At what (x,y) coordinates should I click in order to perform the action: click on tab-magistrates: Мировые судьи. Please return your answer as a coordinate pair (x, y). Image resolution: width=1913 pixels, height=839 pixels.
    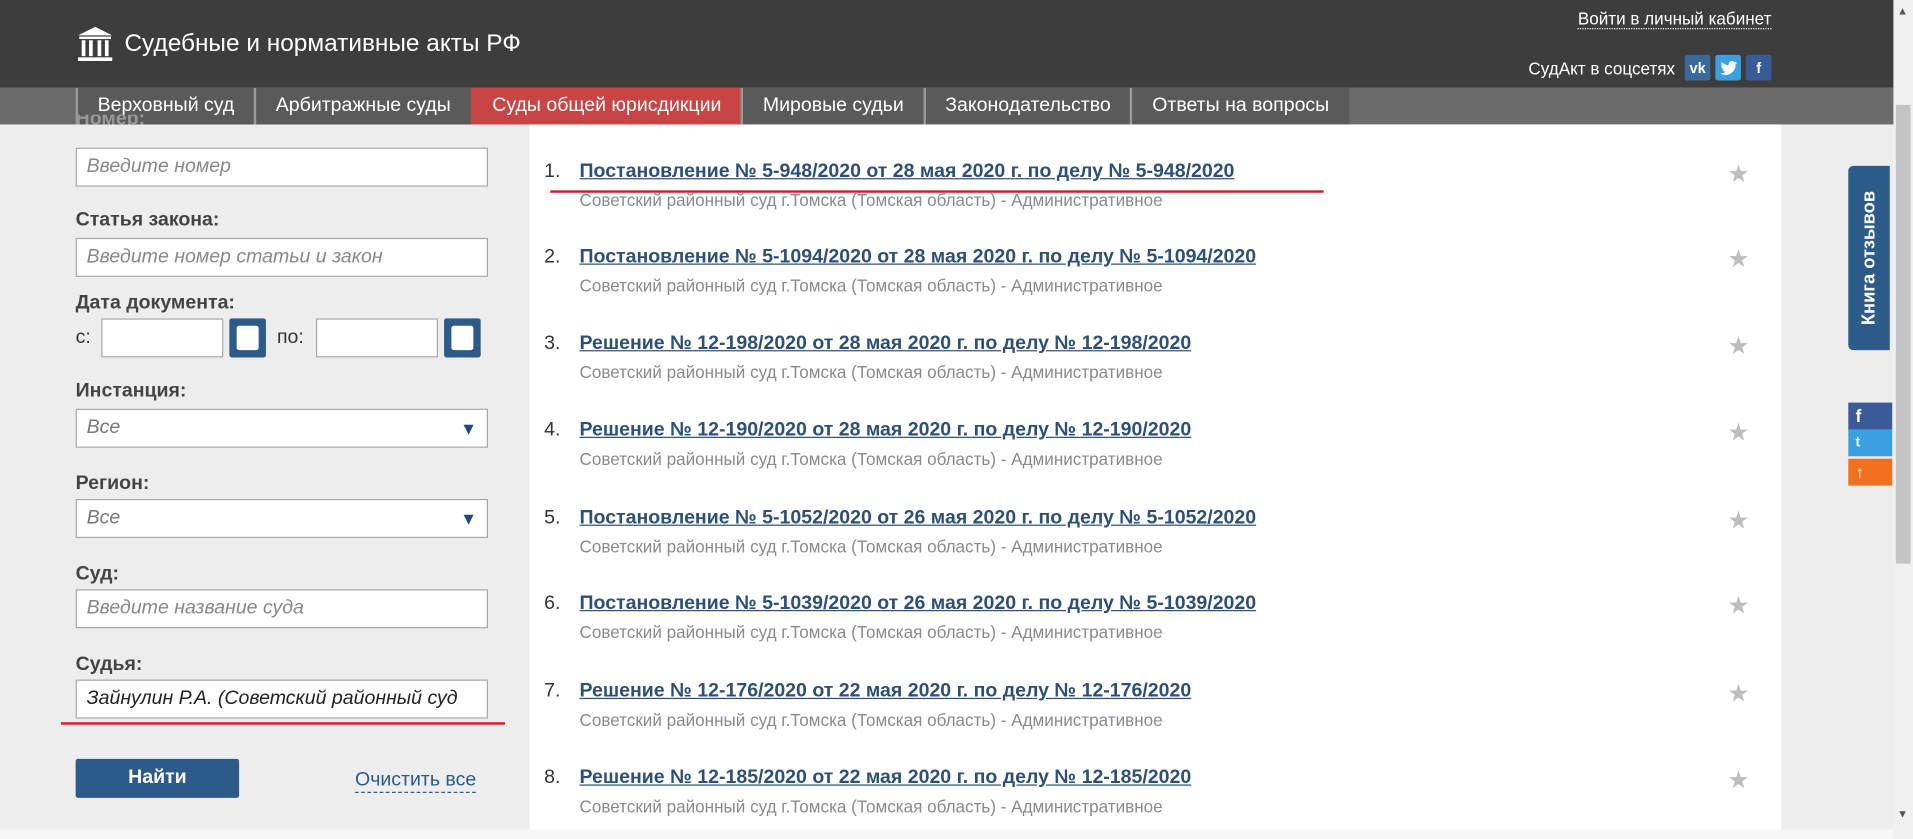
    Looking at the image, I should click on (832, 106).